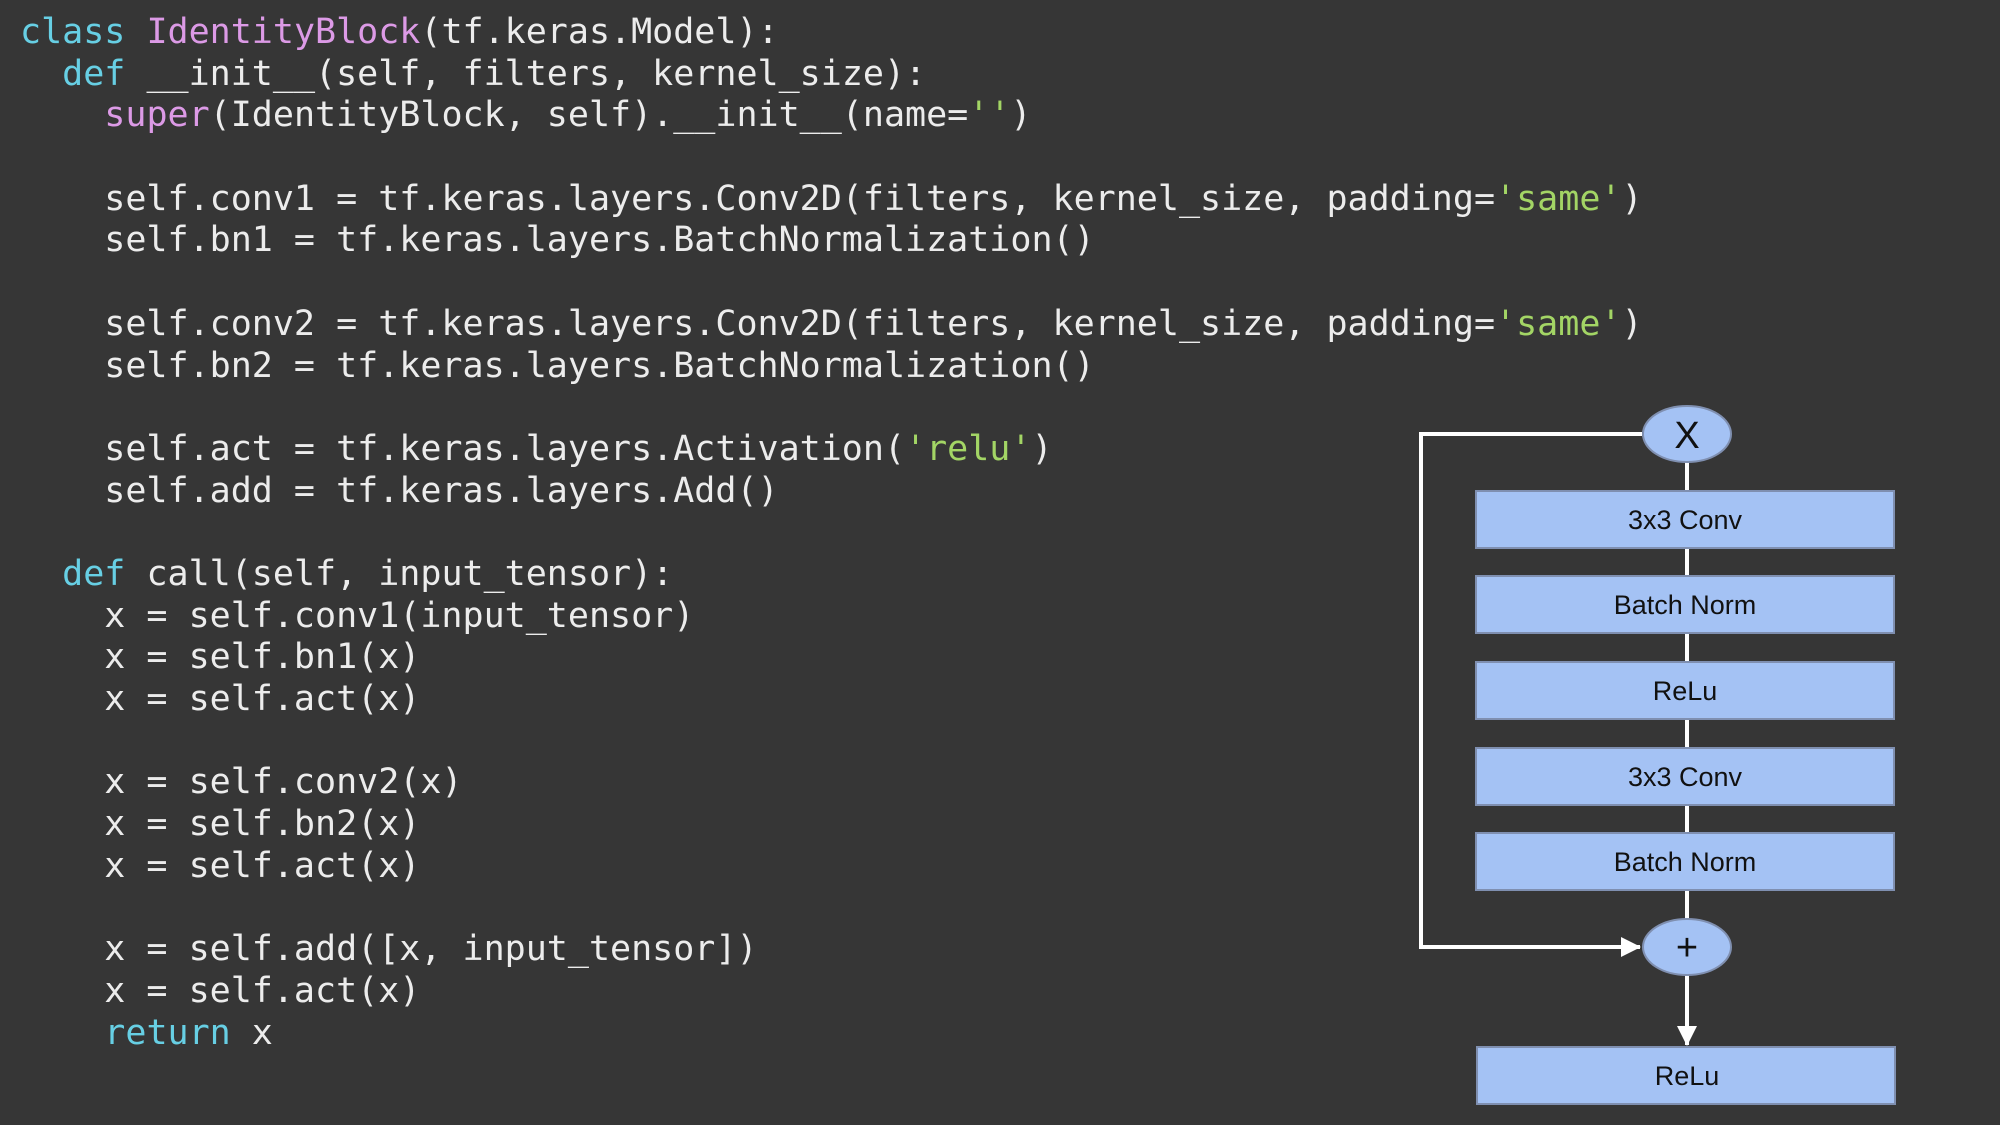 The width and height of the screenshot is (2000, 1125). I want to click on layer-box-relu1: ReLu, so click(1685, 690).